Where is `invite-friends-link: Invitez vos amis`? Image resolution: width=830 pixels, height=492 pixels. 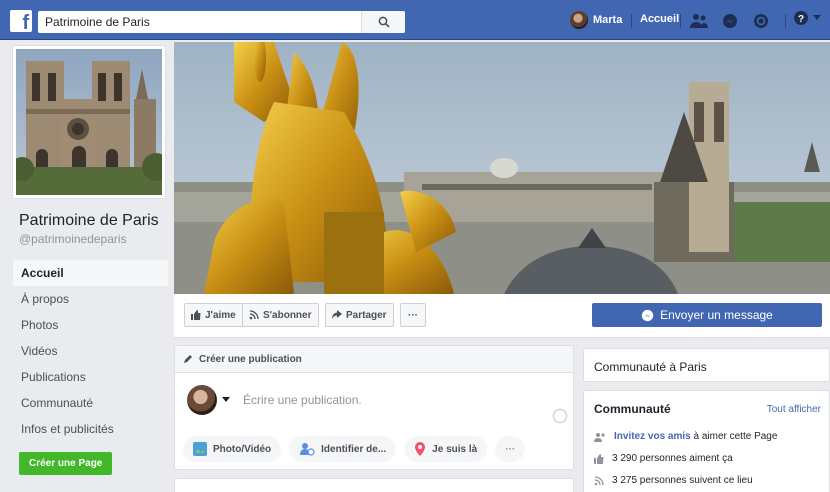
invite-friends-link: Invitez vos amis is located at coordinates (652, 436).